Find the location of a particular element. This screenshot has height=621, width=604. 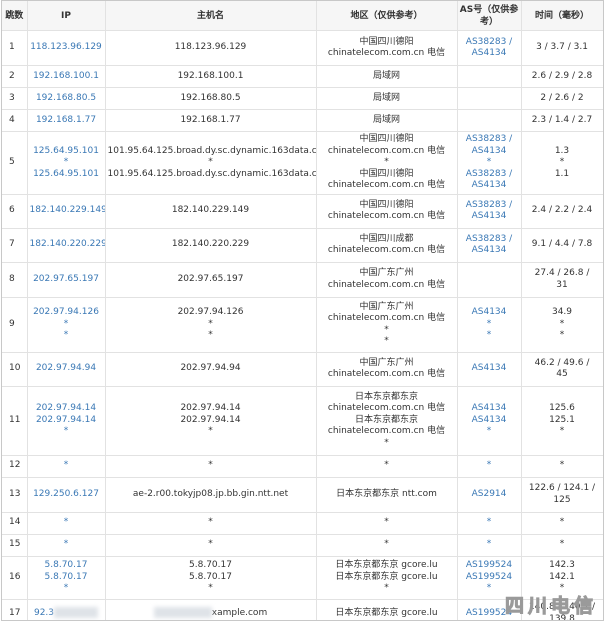

ip-link: 192.168.80.5 is located at coordinates (66, 99).